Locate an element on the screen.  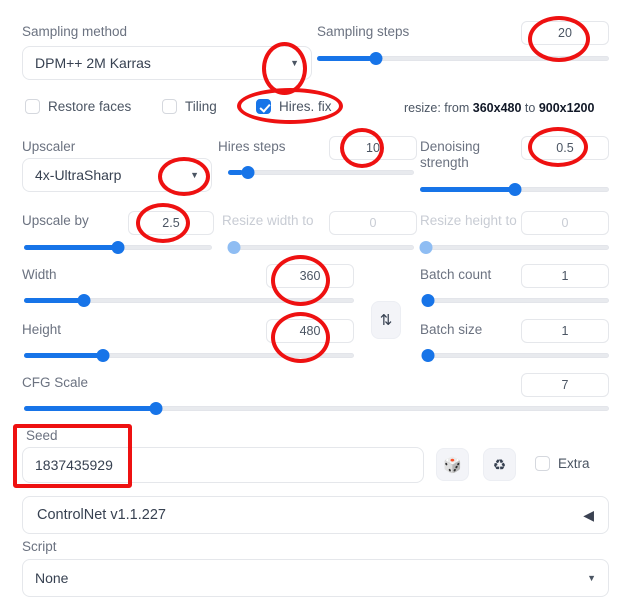
swap-vertical-icon: ⇅ is located at coordinates (386, 320).